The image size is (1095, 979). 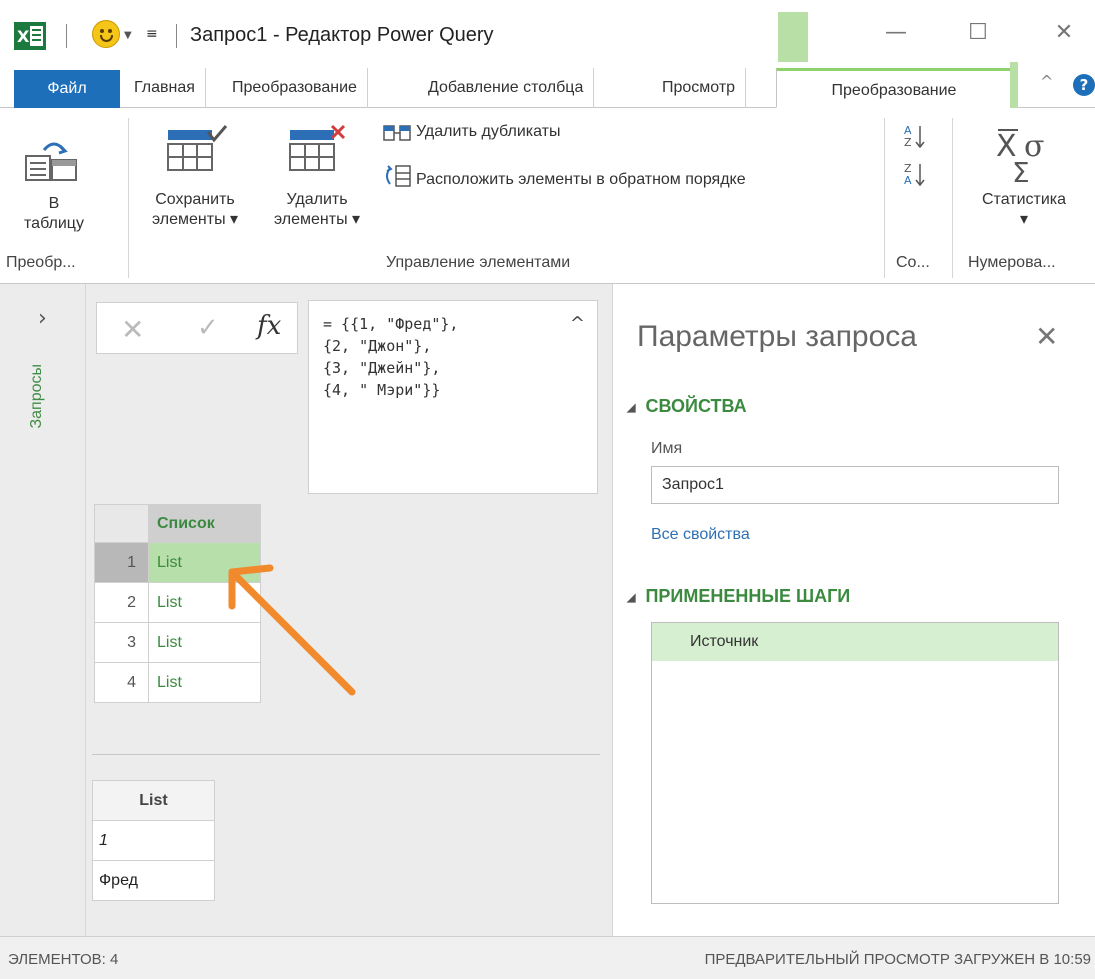 What do you see at coordinates (700, 535) in the screenshot?
I see `all-properties-link: Все свойства` at bounding box center [700, 535].